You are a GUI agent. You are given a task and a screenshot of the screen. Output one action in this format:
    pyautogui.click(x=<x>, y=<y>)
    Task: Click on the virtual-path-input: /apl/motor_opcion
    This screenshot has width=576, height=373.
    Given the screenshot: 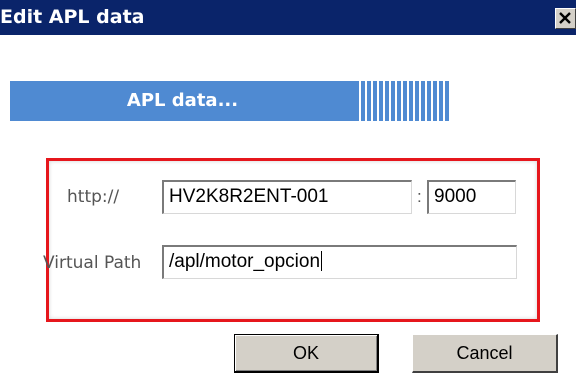 What is the action you would take?
    pyautogui.click(x=339, y=262)
    